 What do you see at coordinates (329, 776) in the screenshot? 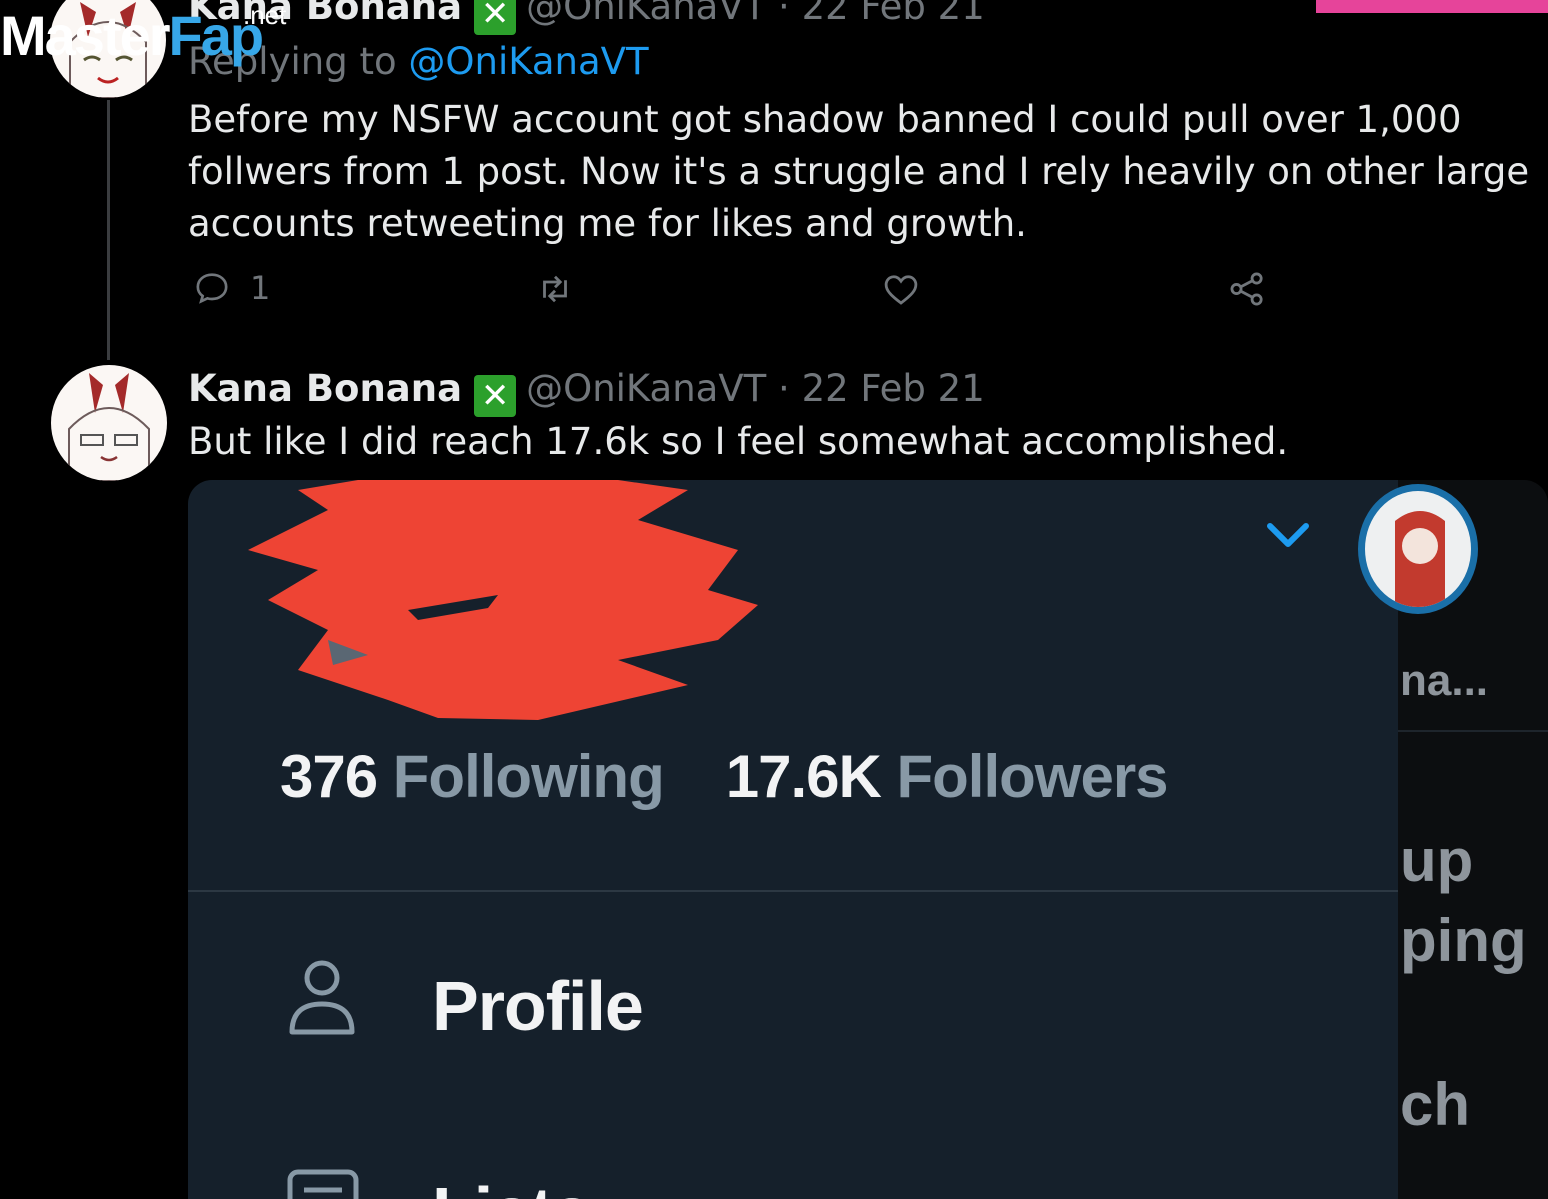
I see `following-count: 376` at bounding box center [329, 776].